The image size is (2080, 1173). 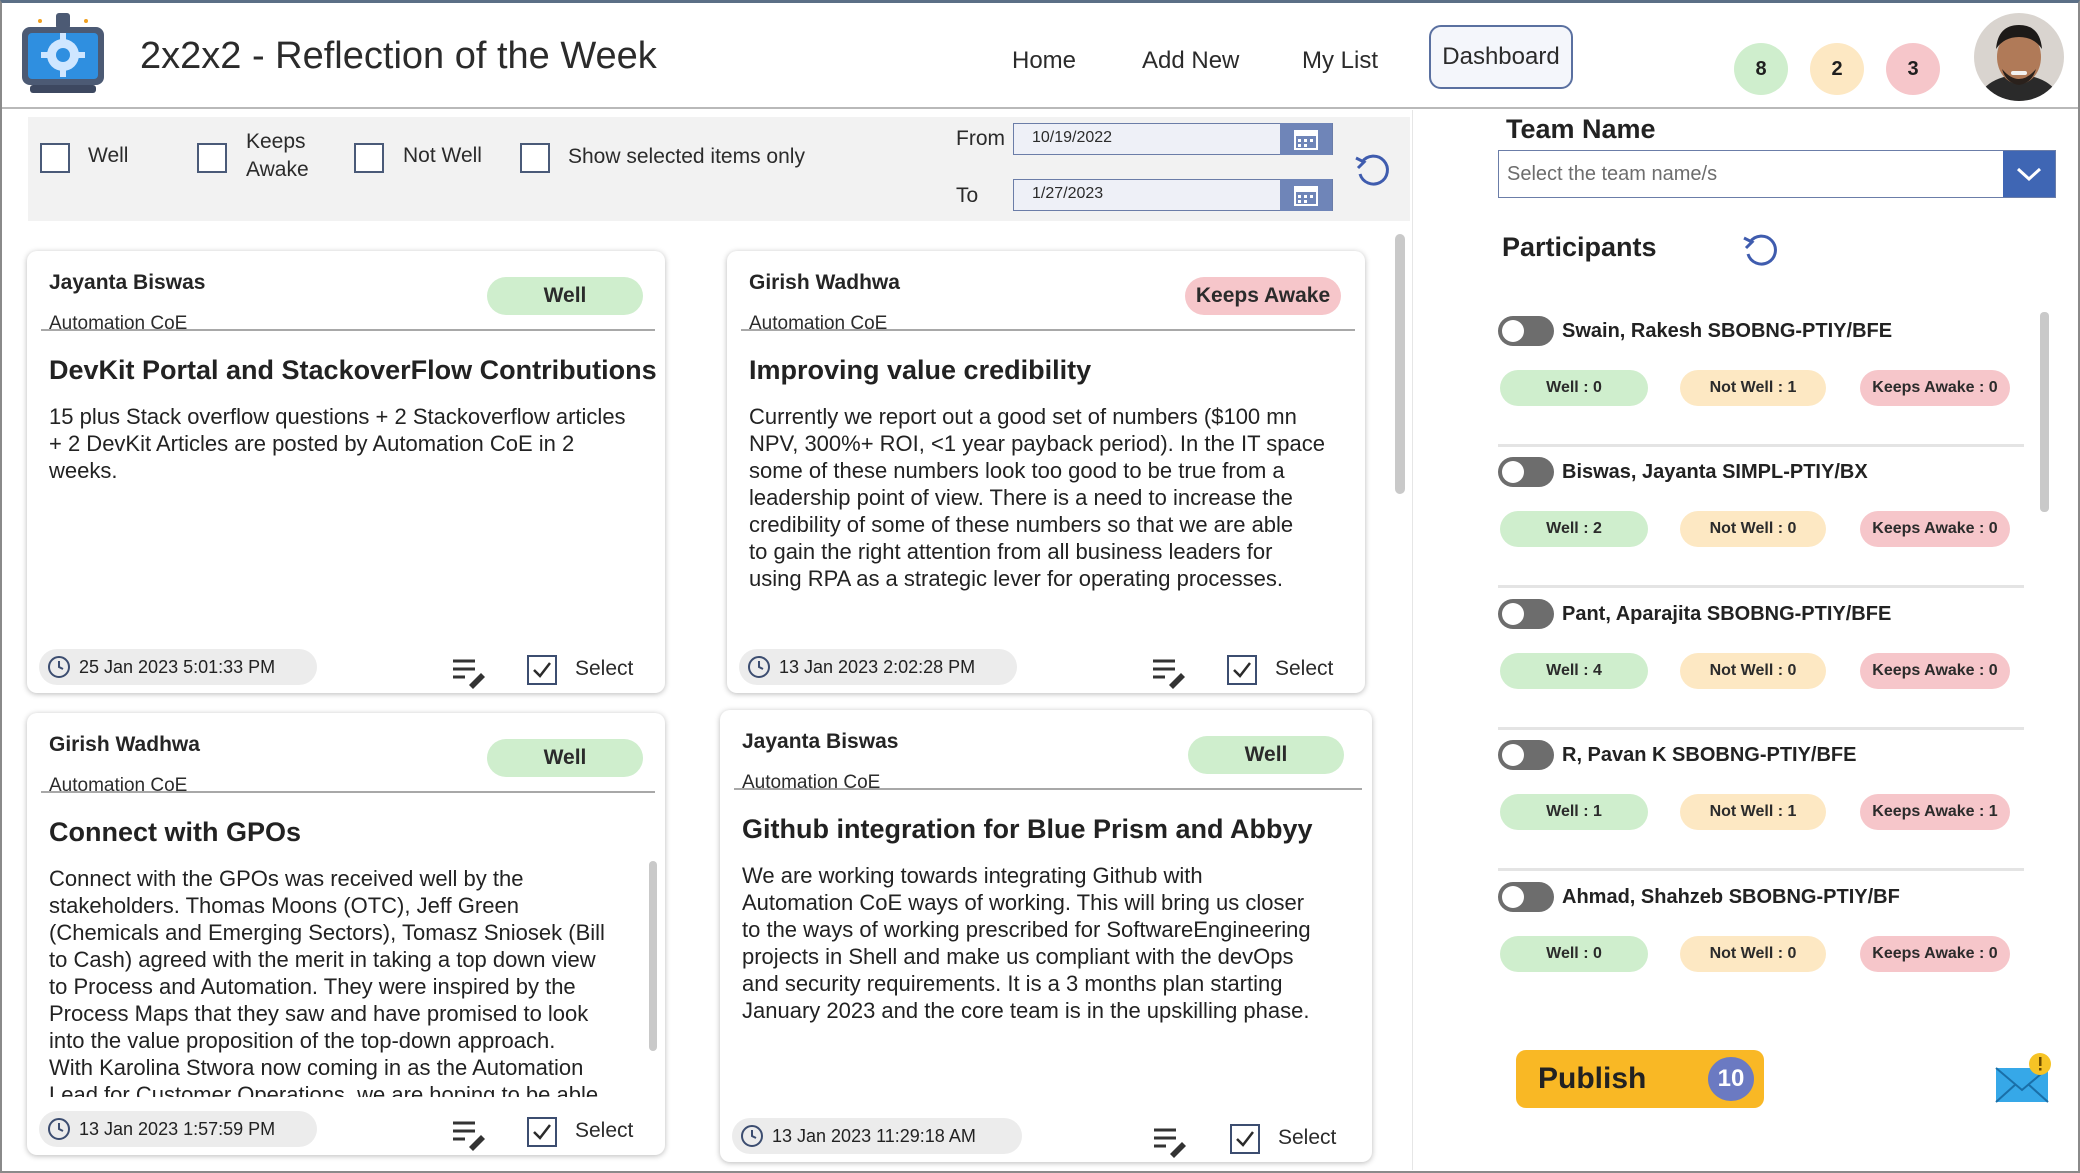 What do you see at coordinates (1612, 174) in the screenshot?
I see `team-name-placeholder: Select the team name/s` at bounding box center [1612, 174].